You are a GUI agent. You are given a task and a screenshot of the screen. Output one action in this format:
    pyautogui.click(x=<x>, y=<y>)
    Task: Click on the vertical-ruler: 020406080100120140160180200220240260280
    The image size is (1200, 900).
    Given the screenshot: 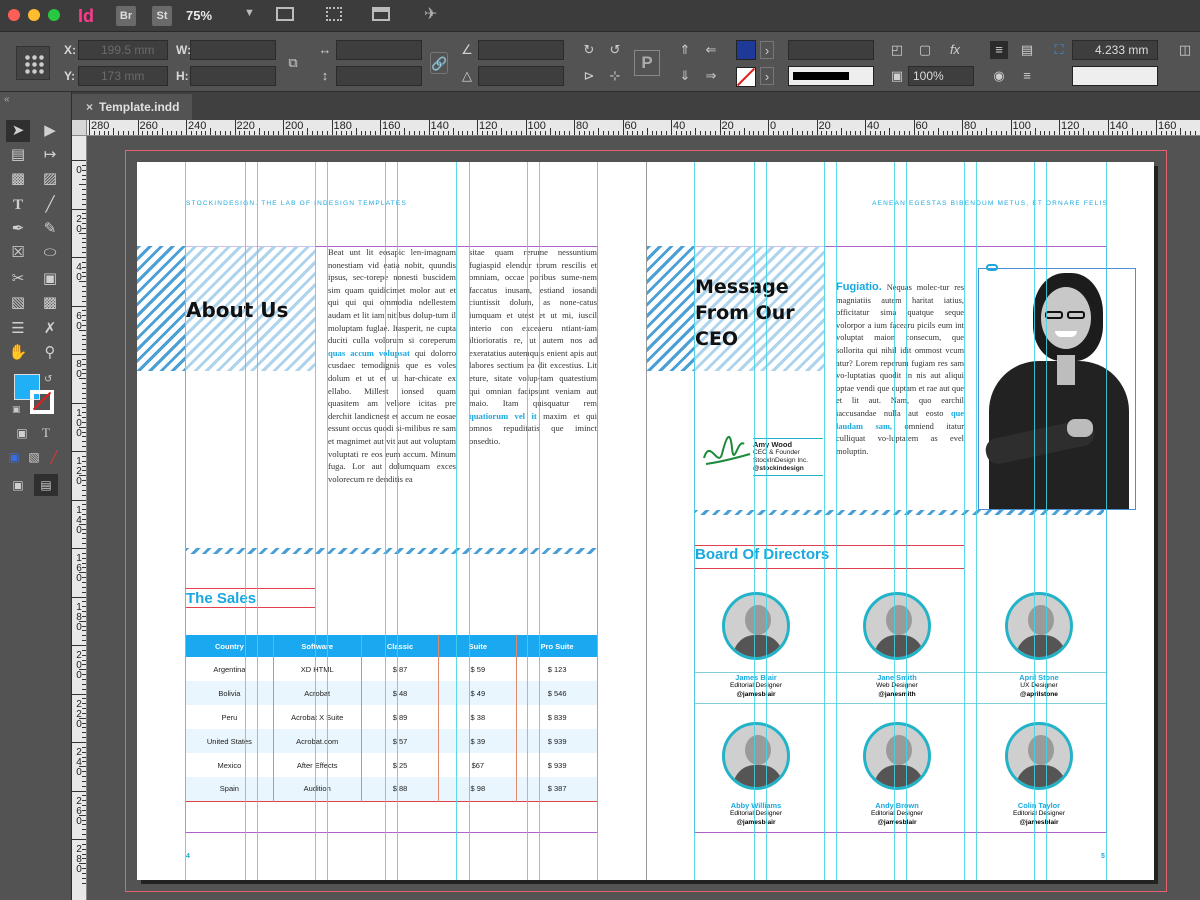 What is the action you would take?
    pyautogui.click(x=79, y=518)
    